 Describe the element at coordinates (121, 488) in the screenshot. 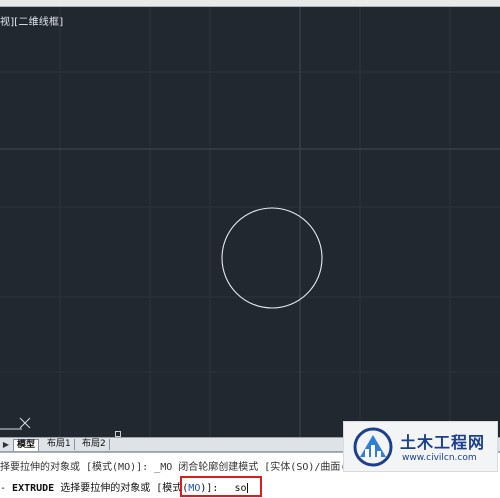

I see `prompt-text-before: 选择要拉伸的对象或 [模式(` at that location.